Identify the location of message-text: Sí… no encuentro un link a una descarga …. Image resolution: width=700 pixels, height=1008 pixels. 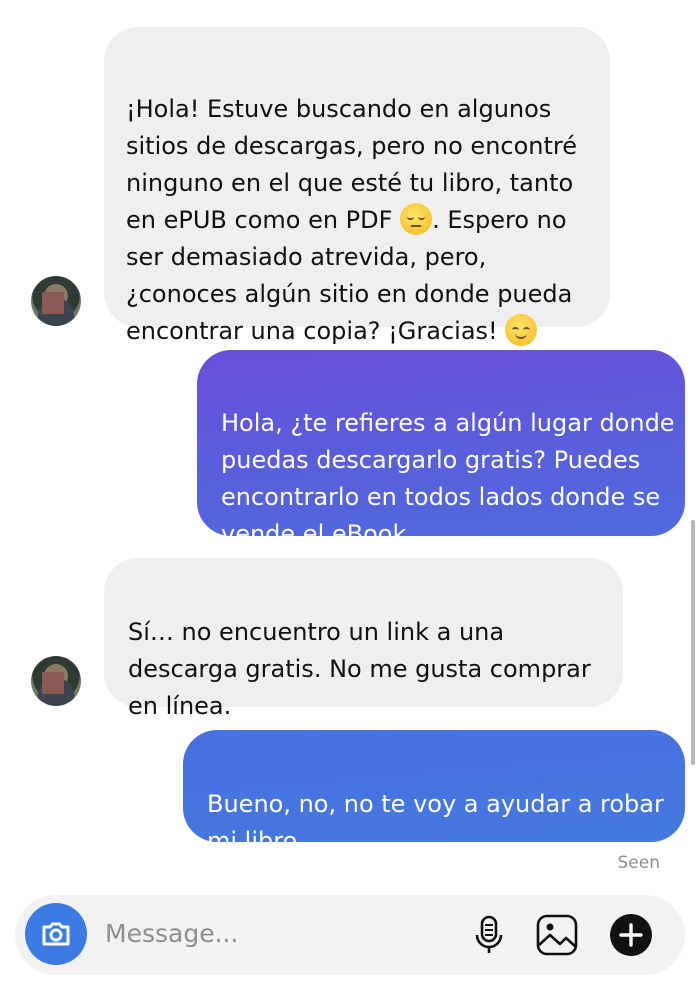
(359, 669).